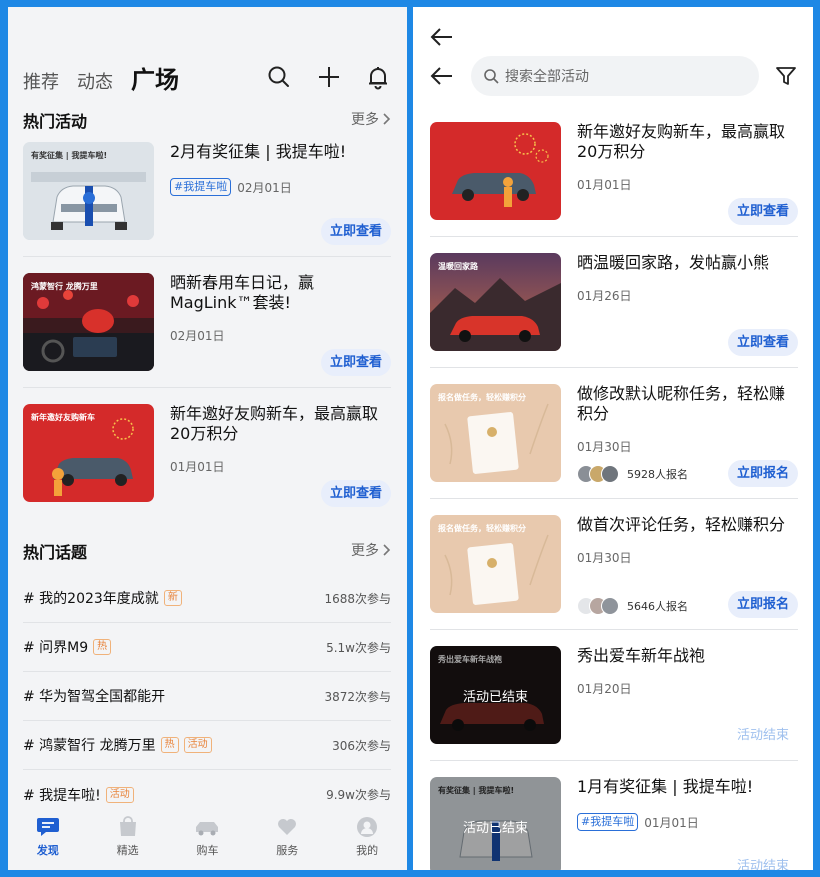 The image size is (820, 877). I want to click on thumbnail-caption: 温暖回家路, so click(458, 266).